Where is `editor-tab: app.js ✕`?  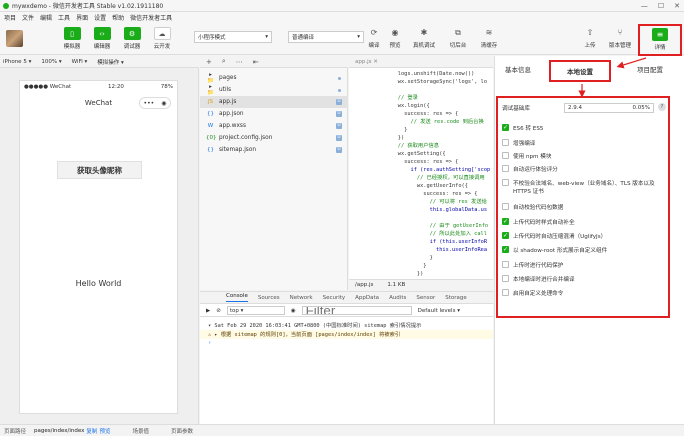 editor-tab: app.js ✕ is located at coordinates (421, 62).